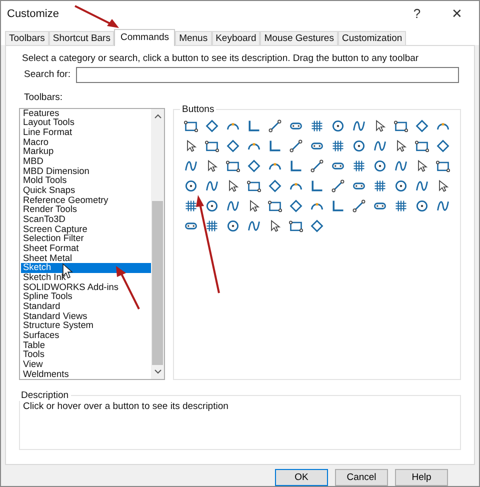 This screenshot has height=487, width=480. Describe the element at coordinates (86, 326) in the screenshot. I see `toolbar-item: Structure System` at that location.